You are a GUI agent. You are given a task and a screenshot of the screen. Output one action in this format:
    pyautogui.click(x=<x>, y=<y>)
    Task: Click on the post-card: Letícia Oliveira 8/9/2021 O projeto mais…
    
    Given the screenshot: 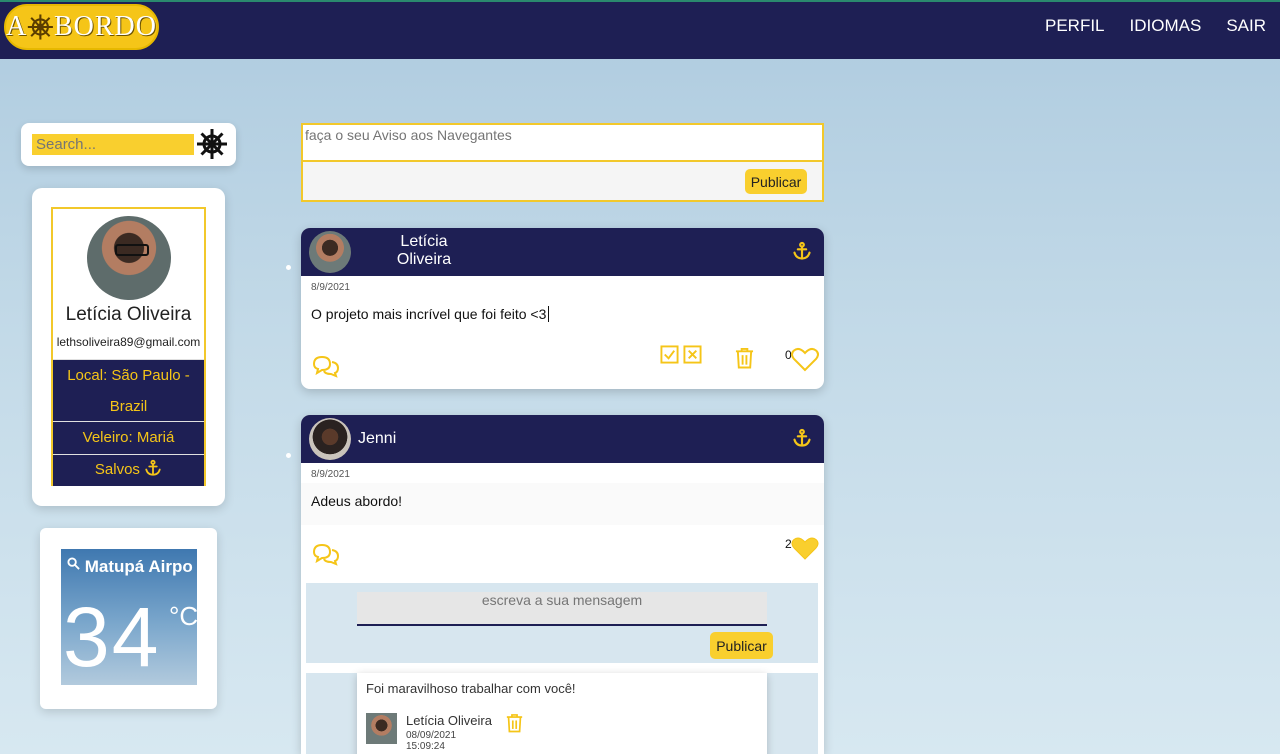 What is the action you would take?
    pyautogui.click(x=562, y=308)
    